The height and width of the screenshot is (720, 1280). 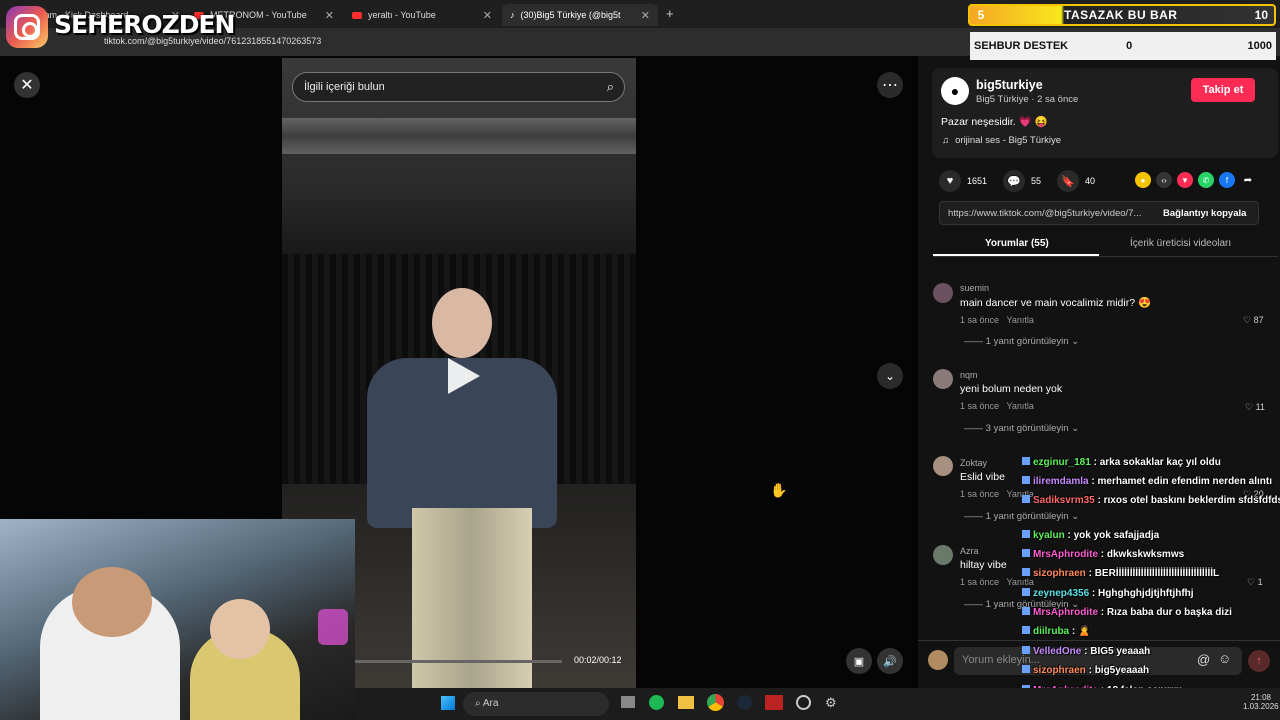 I want to click on sound-link: ♫ orijinal ses - Big5 Türkiye, so click(x=1001, y=140).